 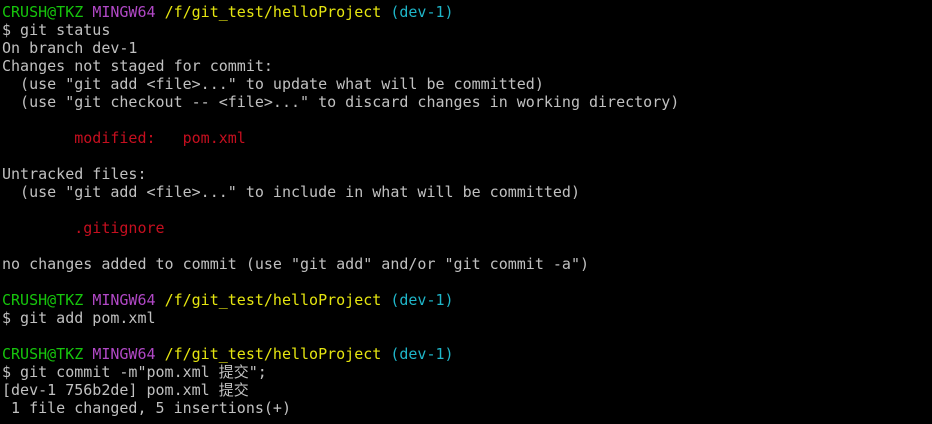 What do you see at coordinates (70, 48) in the screenshot?
I see `output-on-branch: On branch dev-1` at bounding box center [70, 48].